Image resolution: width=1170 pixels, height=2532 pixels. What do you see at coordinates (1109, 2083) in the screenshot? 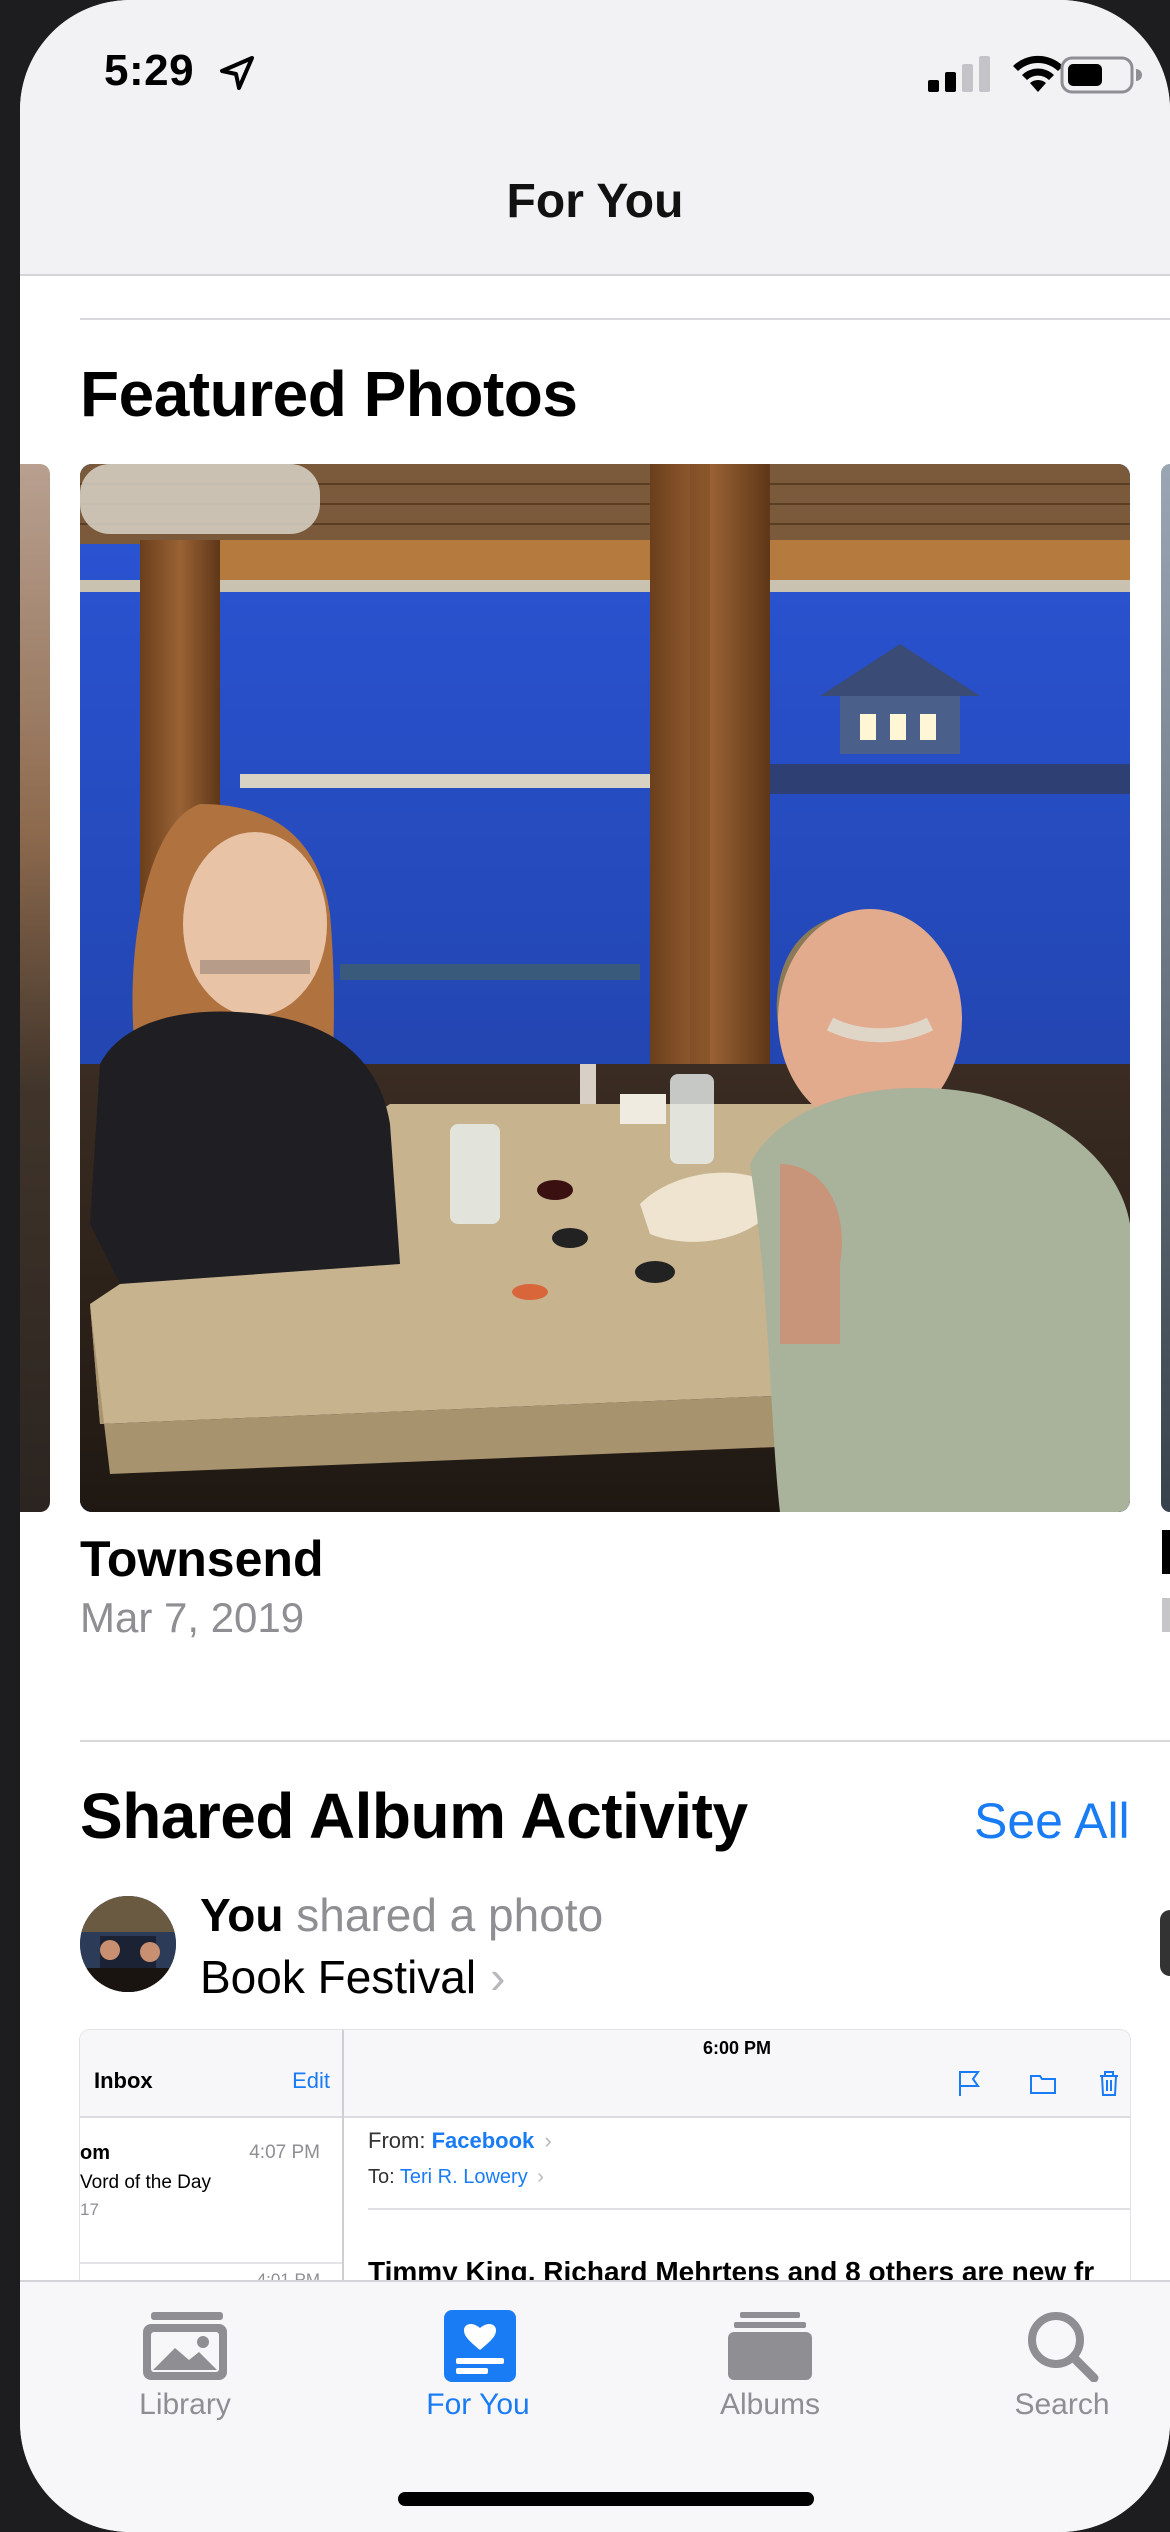
I see `trash-icon` at bounding box center [1109, 2083].